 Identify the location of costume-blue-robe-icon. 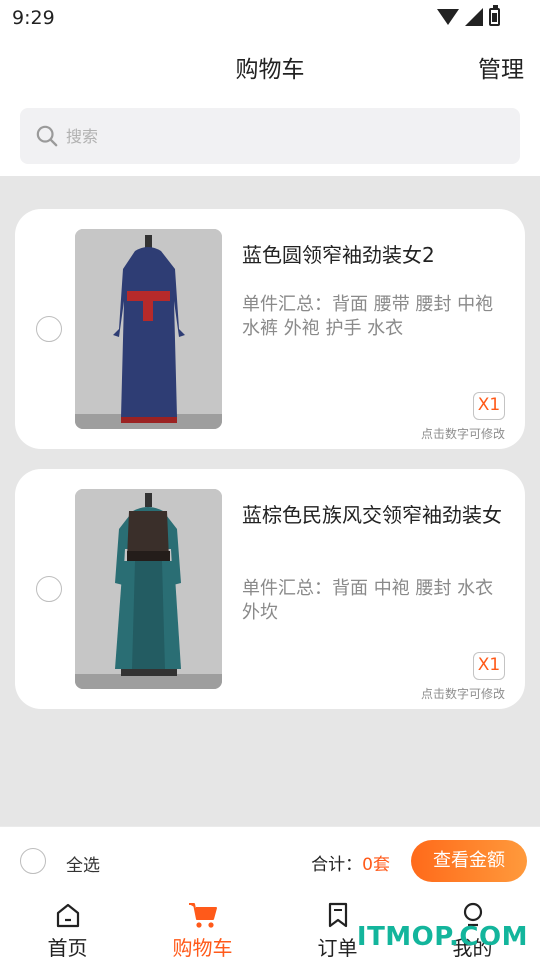
(148, 329).